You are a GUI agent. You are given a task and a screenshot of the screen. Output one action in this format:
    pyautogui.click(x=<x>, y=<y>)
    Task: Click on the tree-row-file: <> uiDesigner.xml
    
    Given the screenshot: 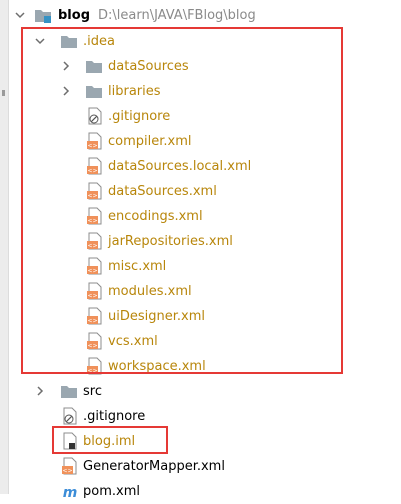 What is the action you would take?
    pyautogui.click(x=200, y=316)
    